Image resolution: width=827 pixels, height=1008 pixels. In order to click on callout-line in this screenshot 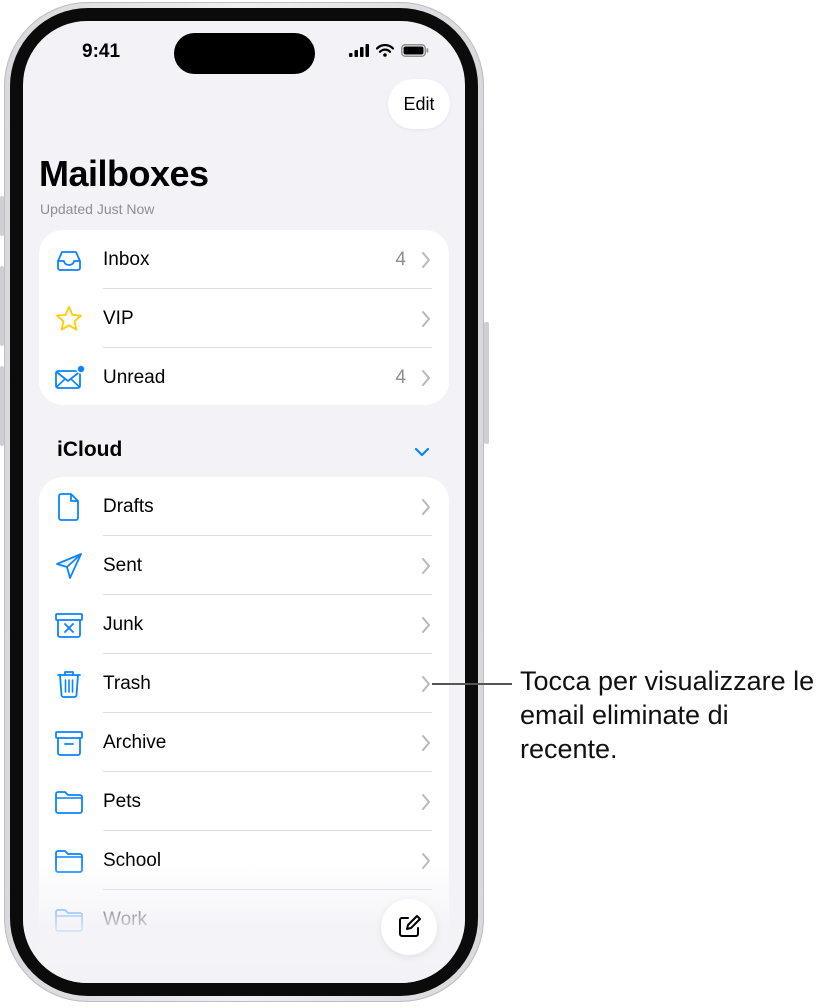, I will do `click(472, 684)`.